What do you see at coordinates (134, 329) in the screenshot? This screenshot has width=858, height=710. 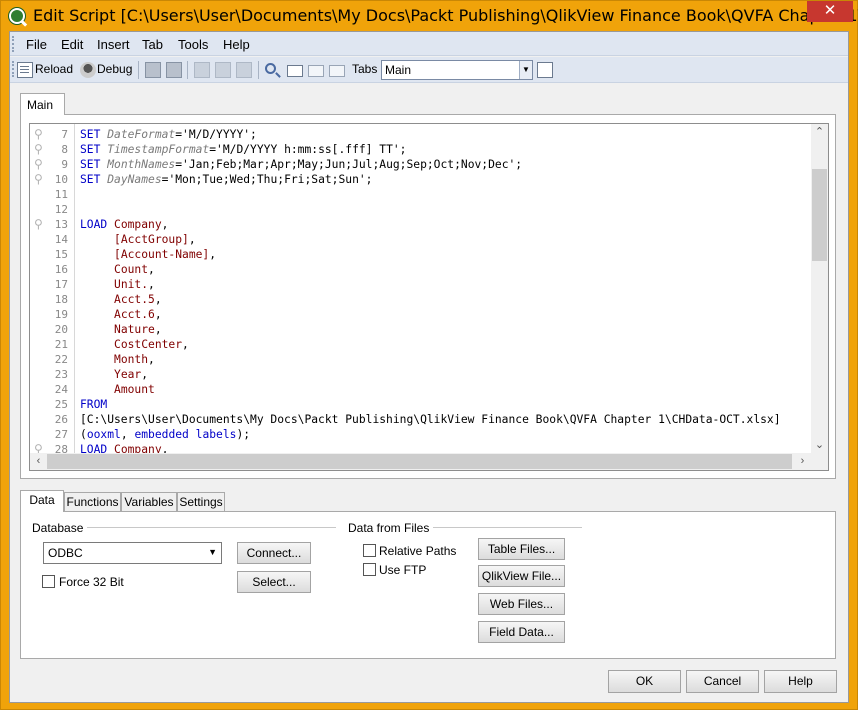 I see `code-token: Nature` at bounding box center [134, 329].